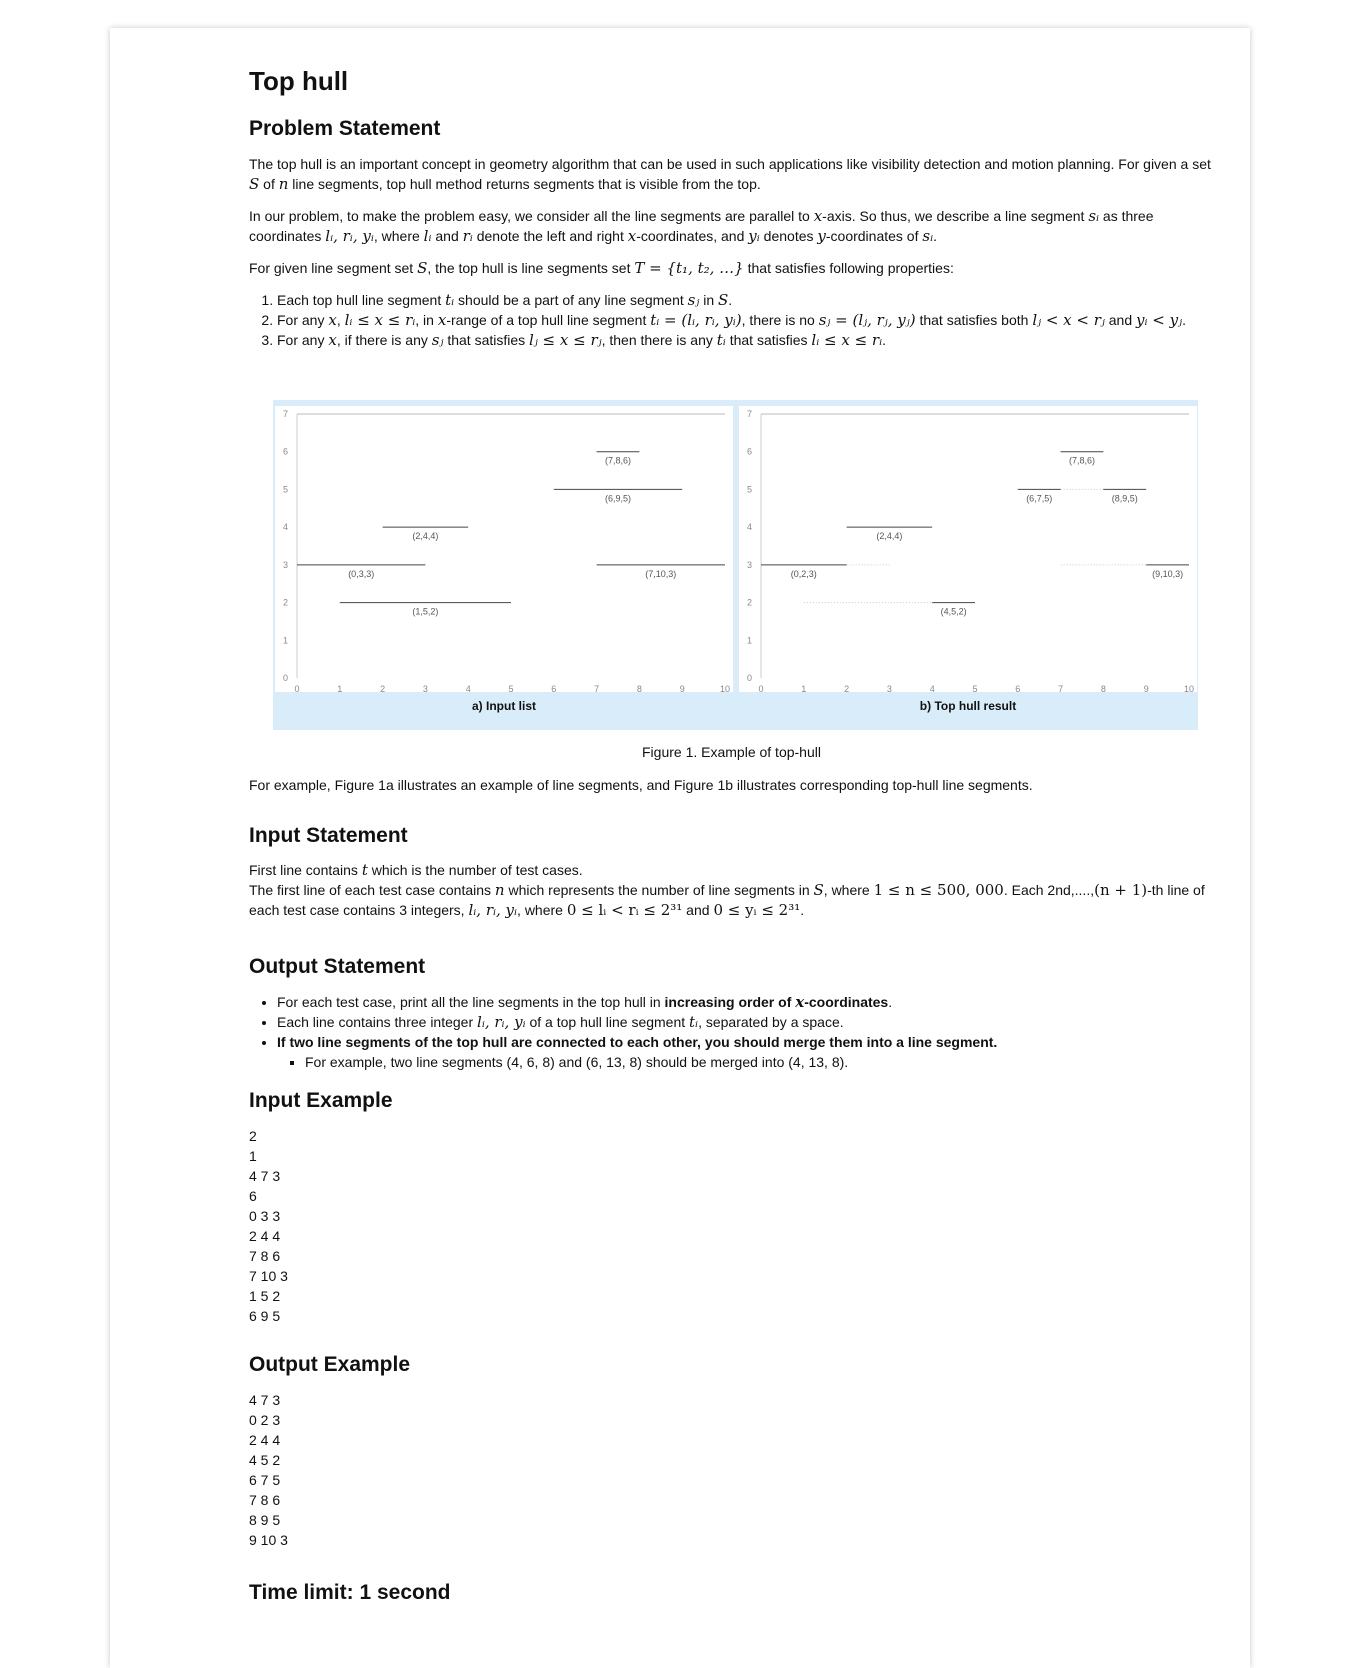  Describe the element at coordinates (328, 835) in the screenshot. I see `input-statement-heading: Input Statement` at that location.